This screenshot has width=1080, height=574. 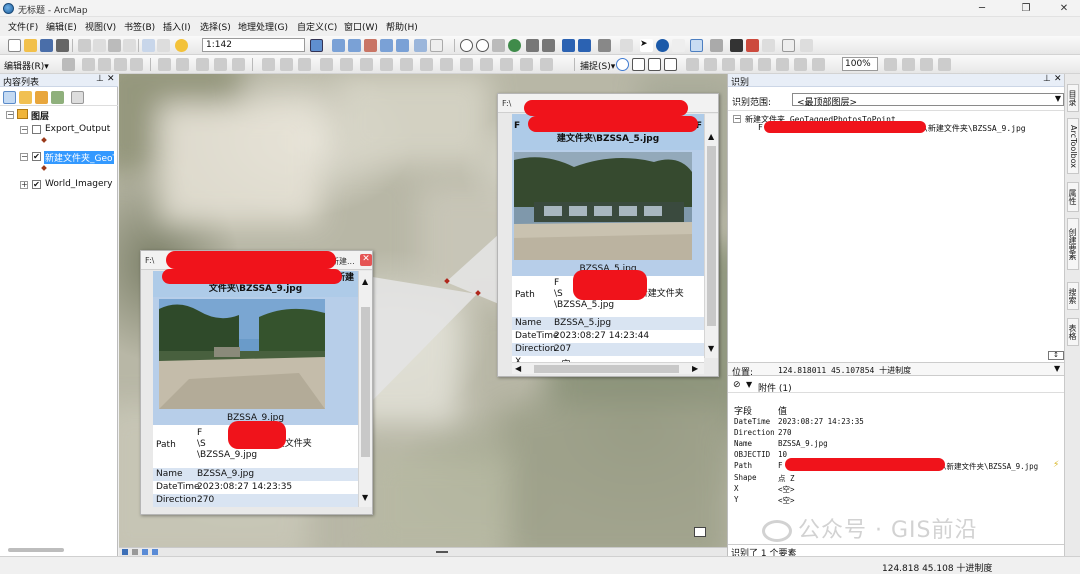 What do you see at coordinates (79, 184) in the screenshot?
I see `layer-2-label: World_Imagery` at bounding box center [79, 184].